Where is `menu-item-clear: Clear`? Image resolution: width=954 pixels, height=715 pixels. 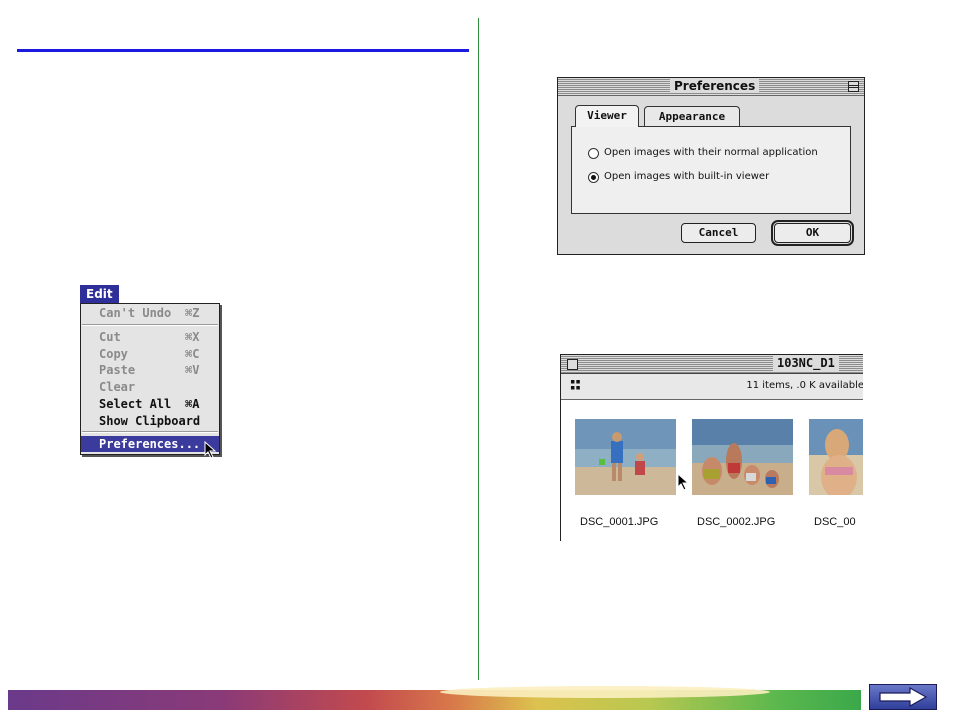 menu-item-clear: Clear is located at coordinates (150, 387).